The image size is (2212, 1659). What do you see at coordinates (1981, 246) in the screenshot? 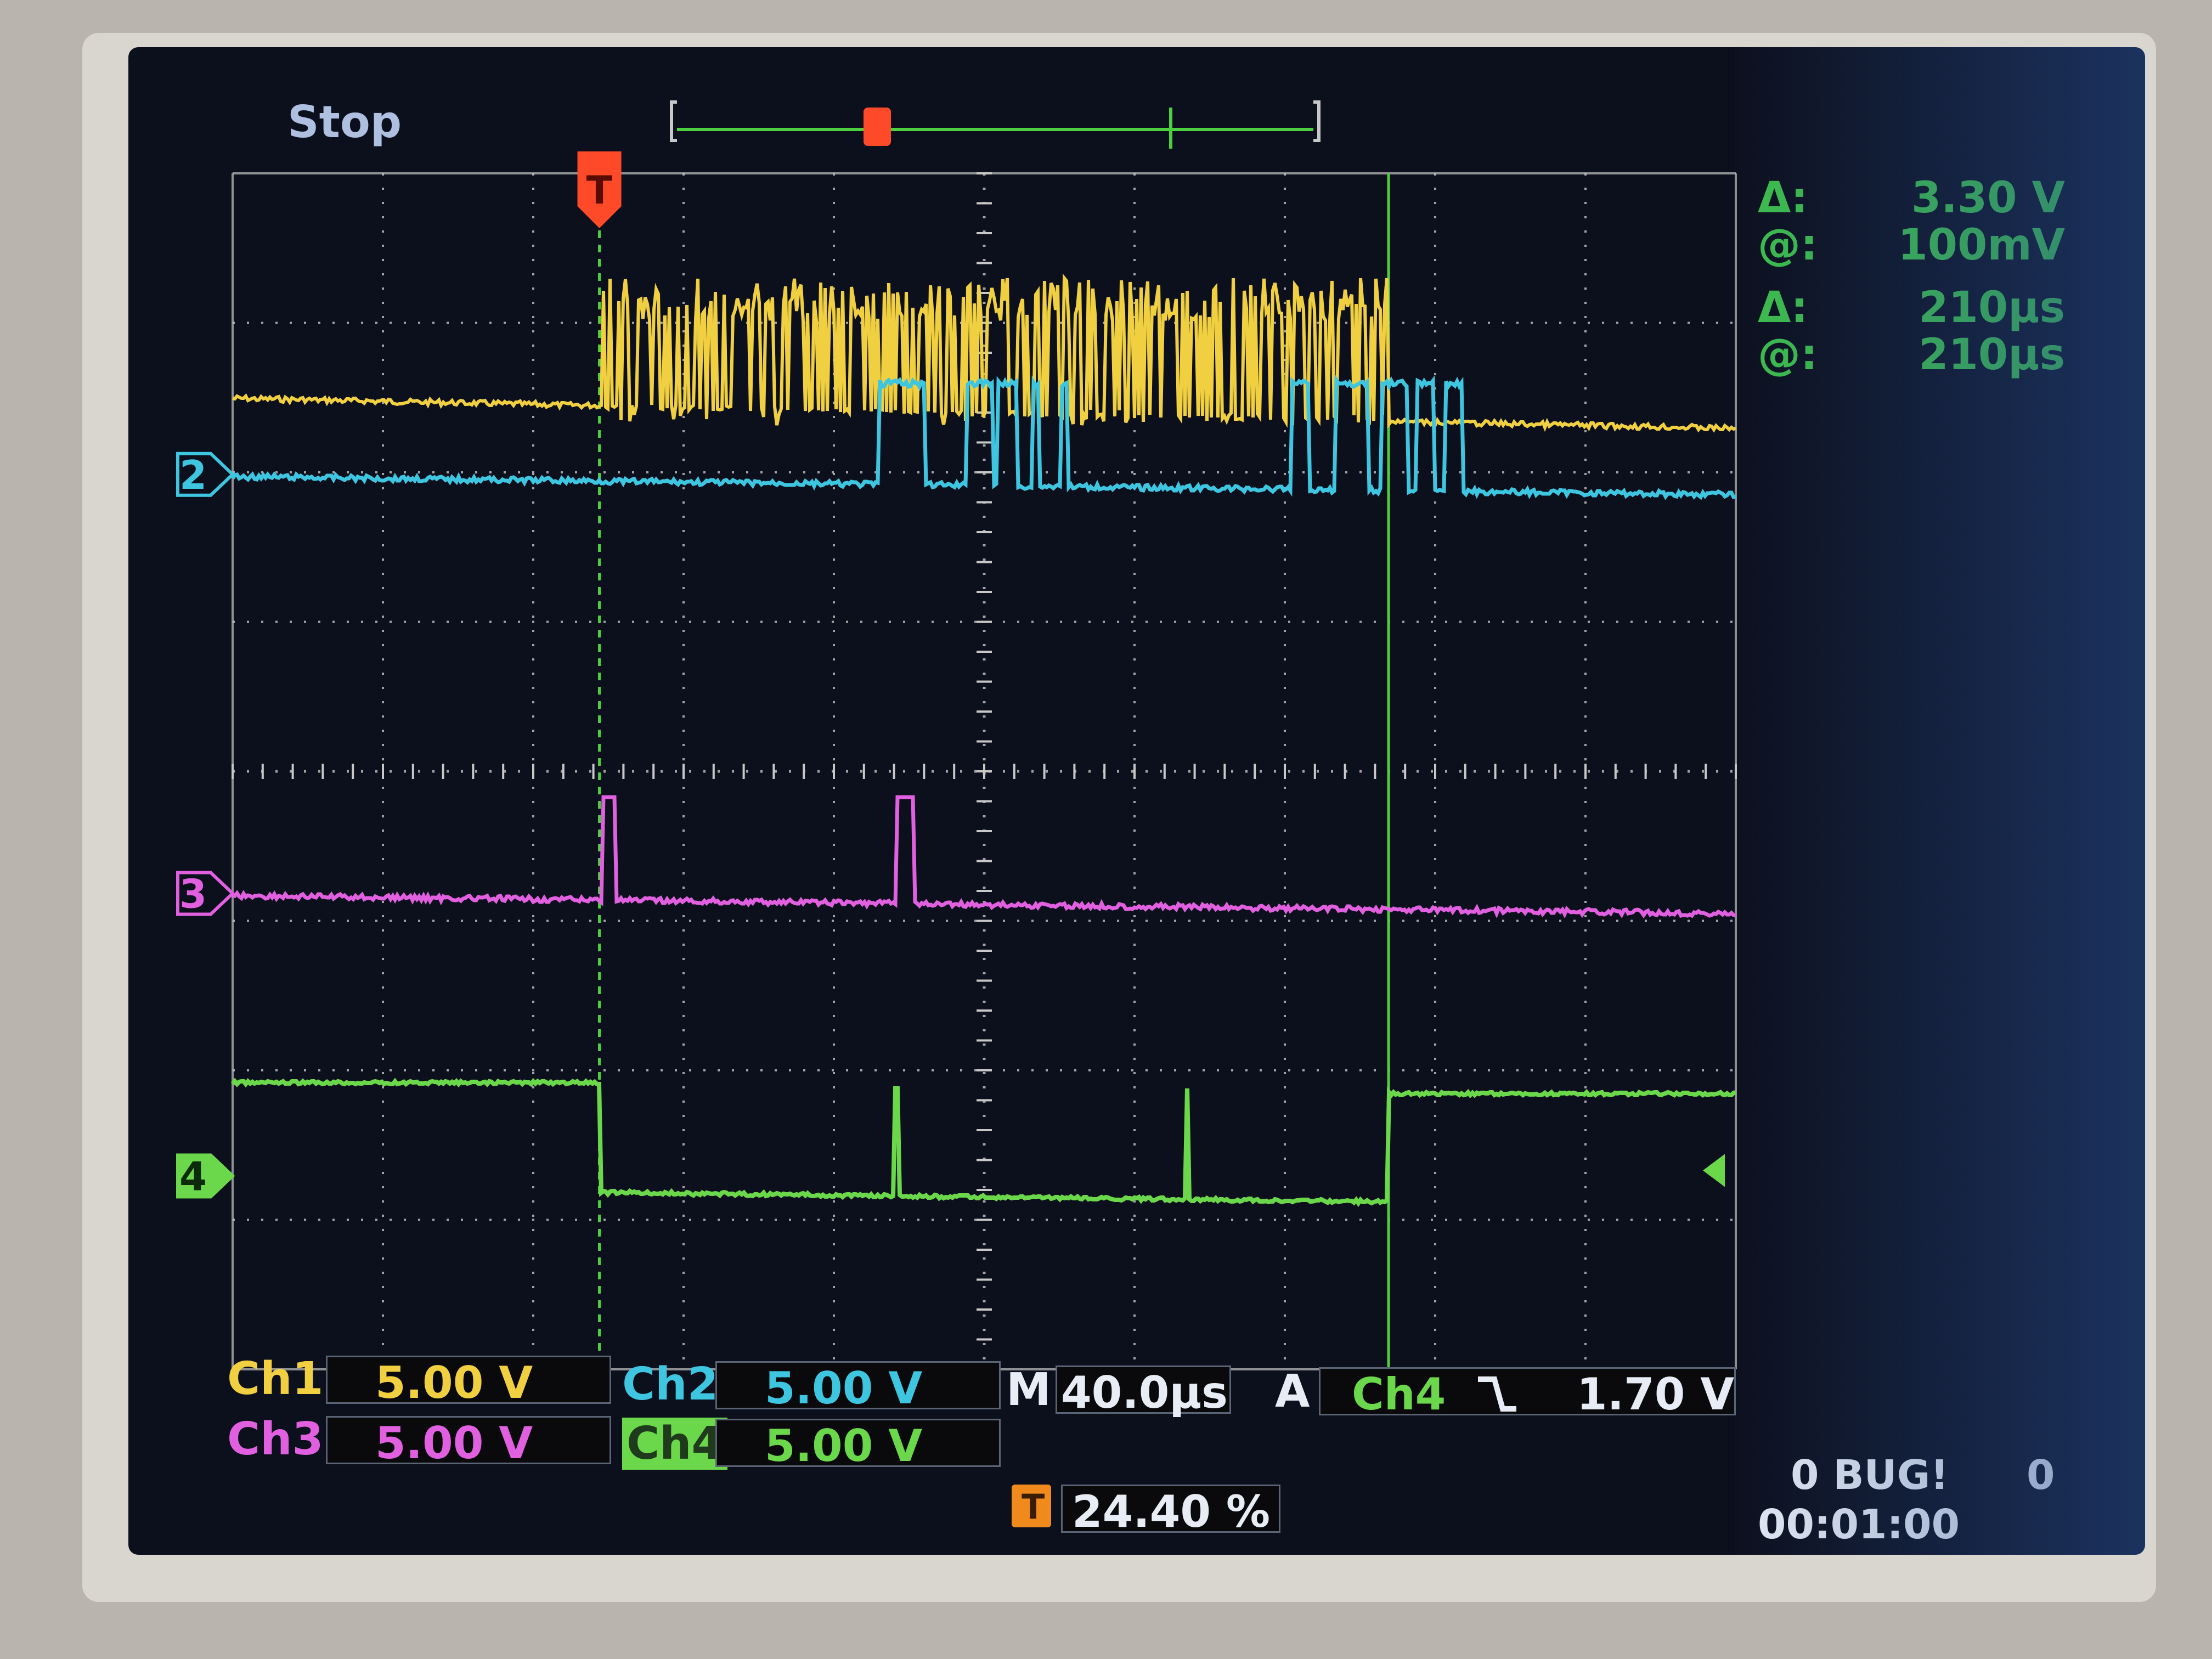
I see `at-voltage: 100mV` at bounding box center [1981, 246].